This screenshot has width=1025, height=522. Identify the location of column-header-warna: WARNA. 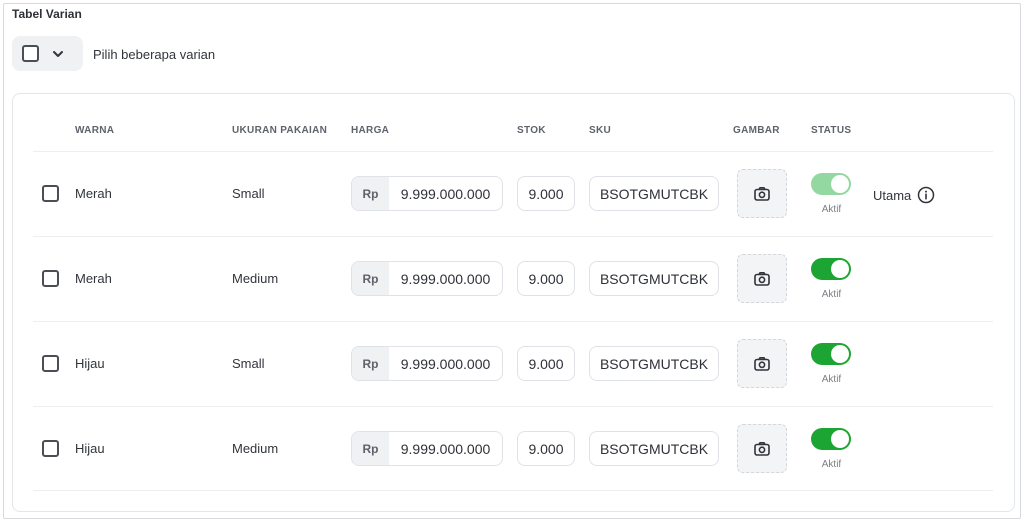
(95, 130).